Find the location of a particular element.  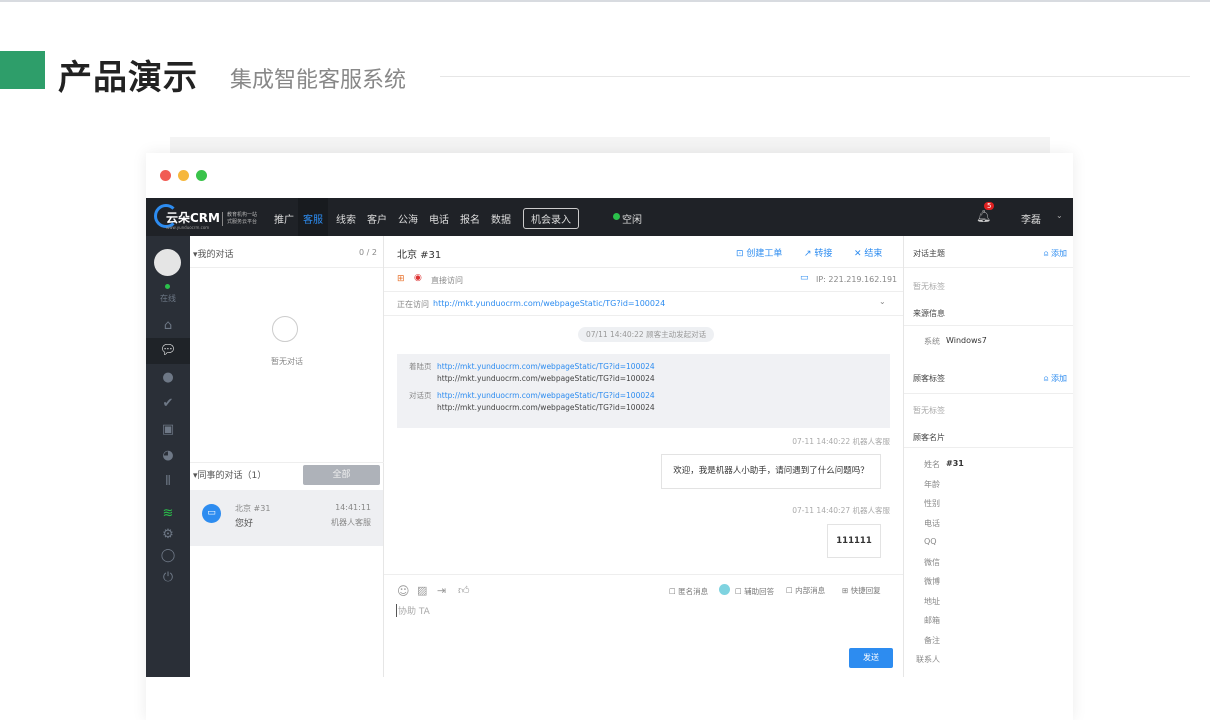

page-subtitle: 集成智能客服系统 is located at coordinates (318, 80).